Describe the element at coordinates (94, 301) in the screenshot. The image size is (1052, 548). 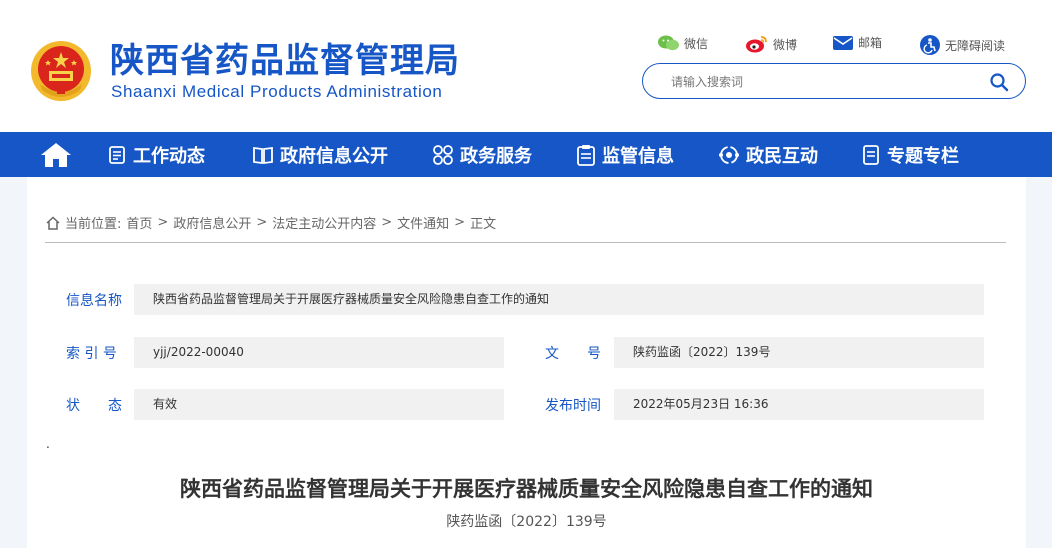
I see `info-name-label: 信息名称` at that location.